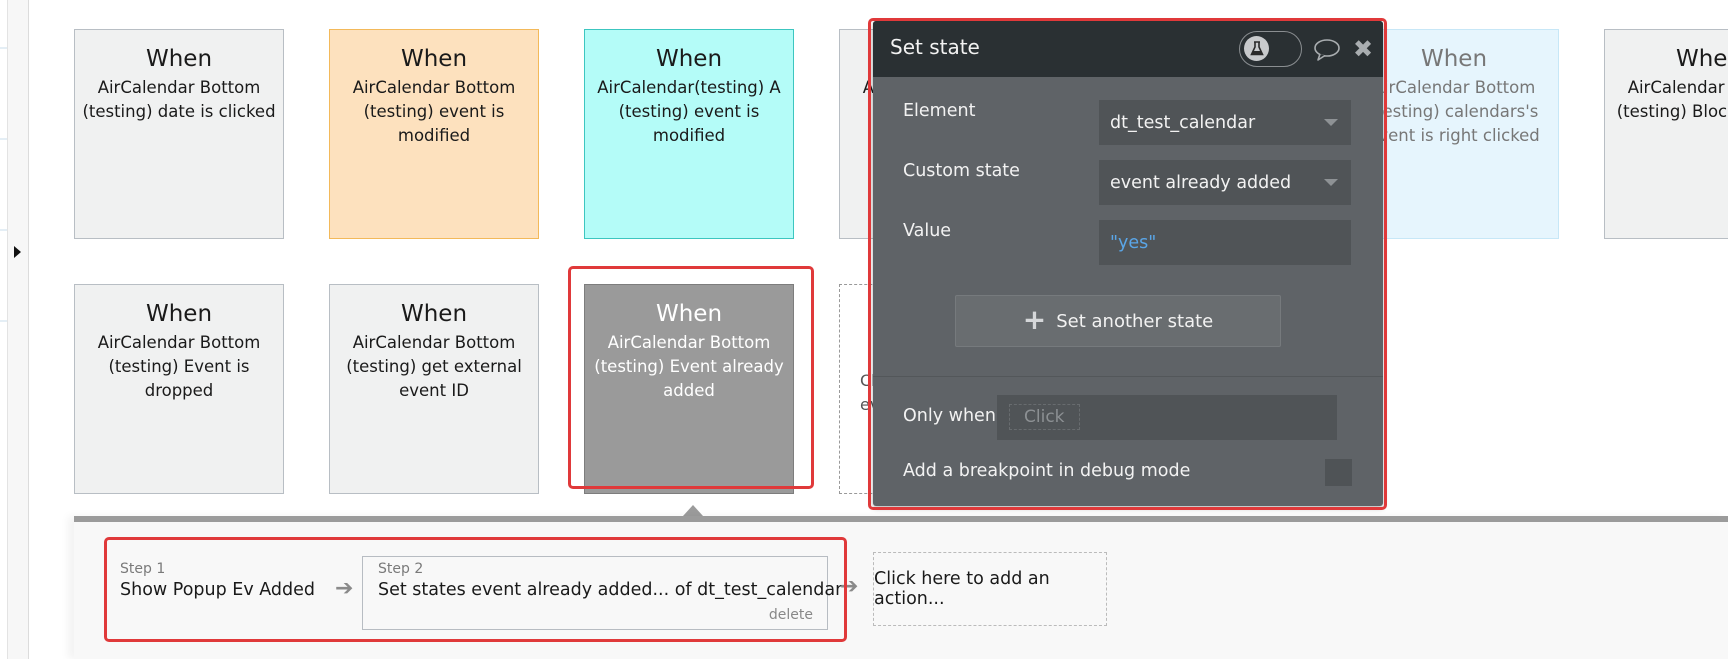  I want to click on set-another-state-button: + Set another state, so click(1118, 321).